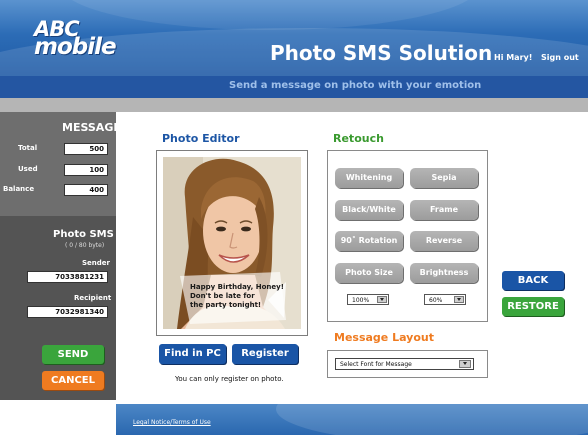 Image resolution: width=588 pixels, height=435 pixels. Describe the element at coordinates (73, 380) in the screenshot. I see `cancel-button: CANCEL` at that location.